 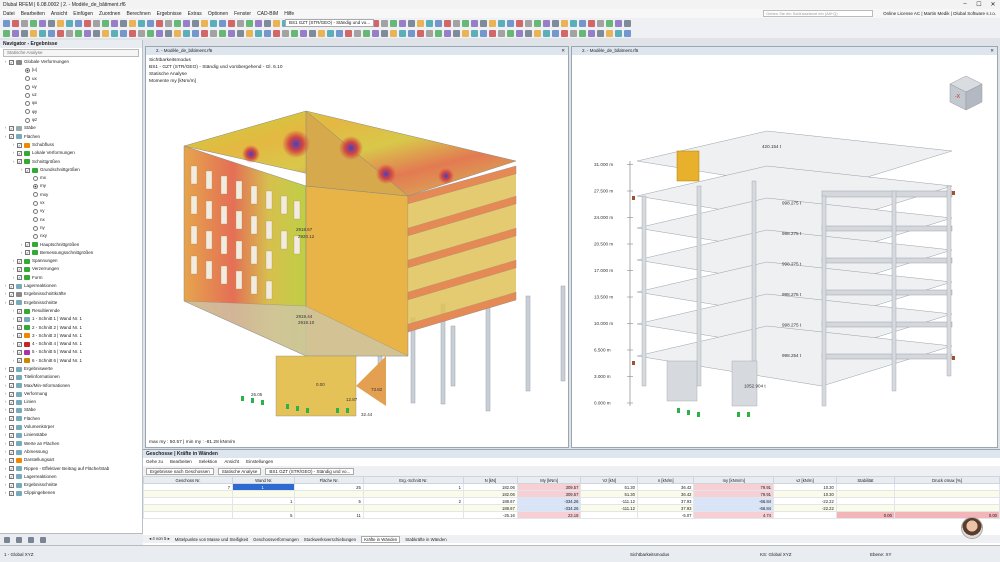 I want to click on minimize-button: –, so click(x=965, y=4).